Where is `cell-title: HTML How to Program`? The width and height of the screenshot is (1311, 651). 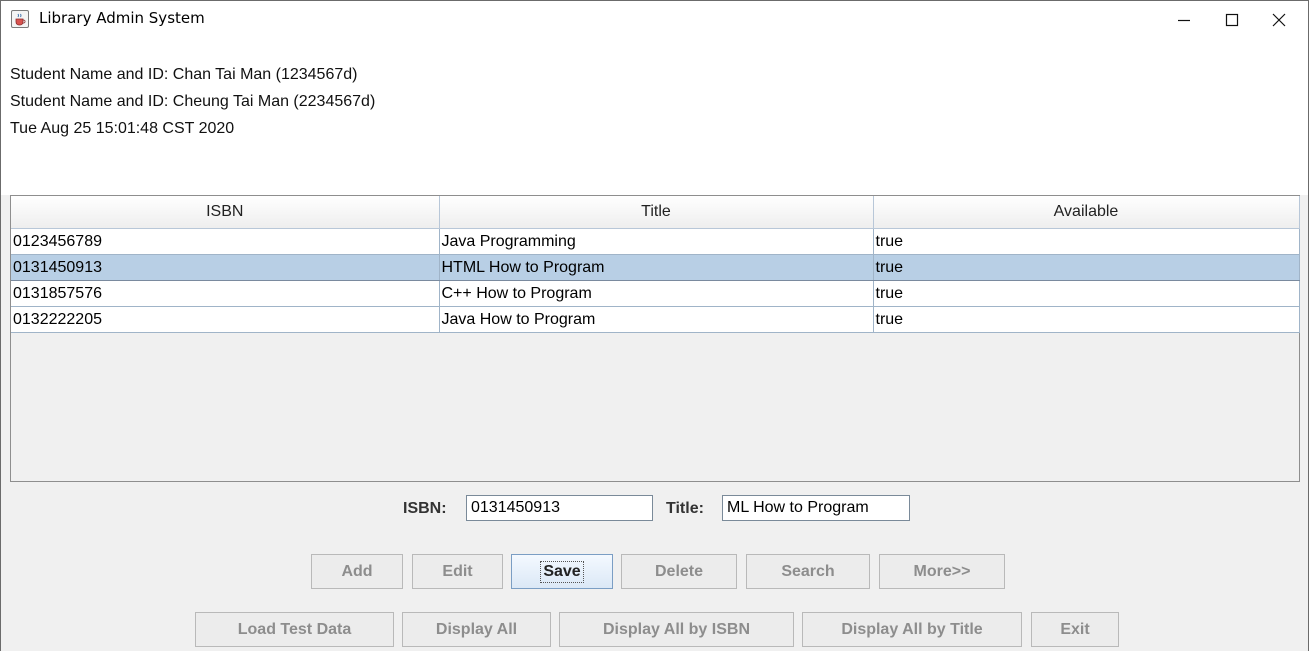
cell-title: HTML How to Program is located at coordinates (656, 267).